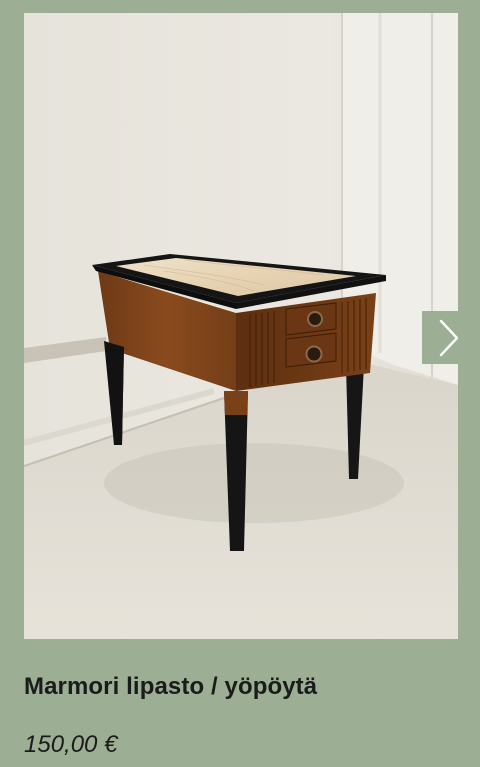 The image size is (480, 767). Describe the element at coordinates (448, 337) in the screenshot. I see `chevron-right-icon` at that location.